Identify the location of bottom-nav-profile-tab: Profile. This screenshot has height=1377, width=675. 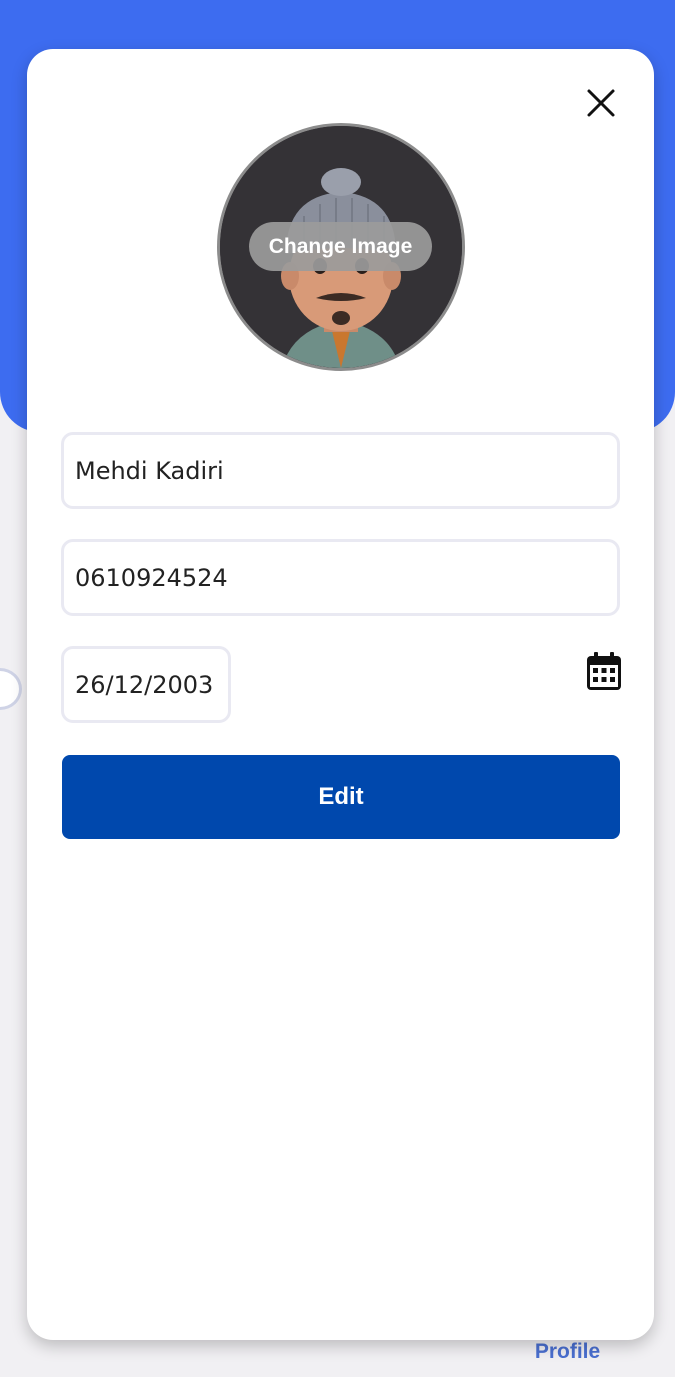
(567, 1352).